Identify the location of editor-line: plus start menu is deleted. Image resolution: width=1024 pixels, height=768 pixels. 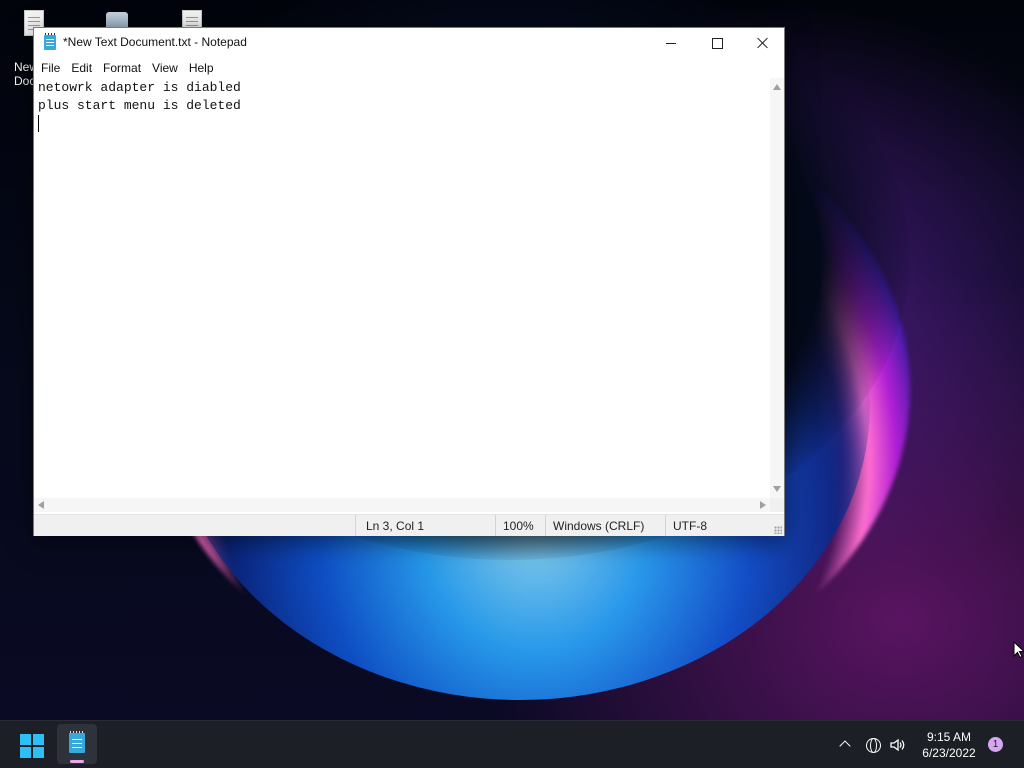
(139, 105).